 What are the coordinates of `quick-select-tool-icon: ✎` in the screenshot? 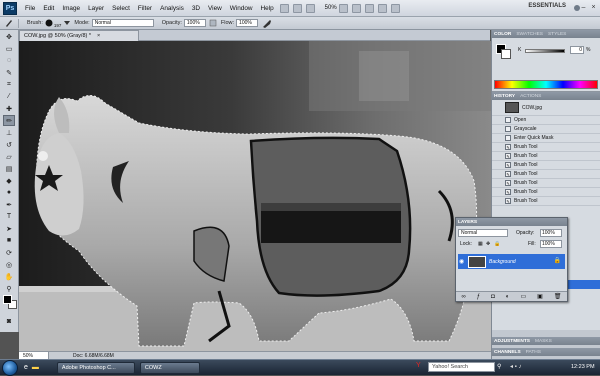 It's located at (9, 72).